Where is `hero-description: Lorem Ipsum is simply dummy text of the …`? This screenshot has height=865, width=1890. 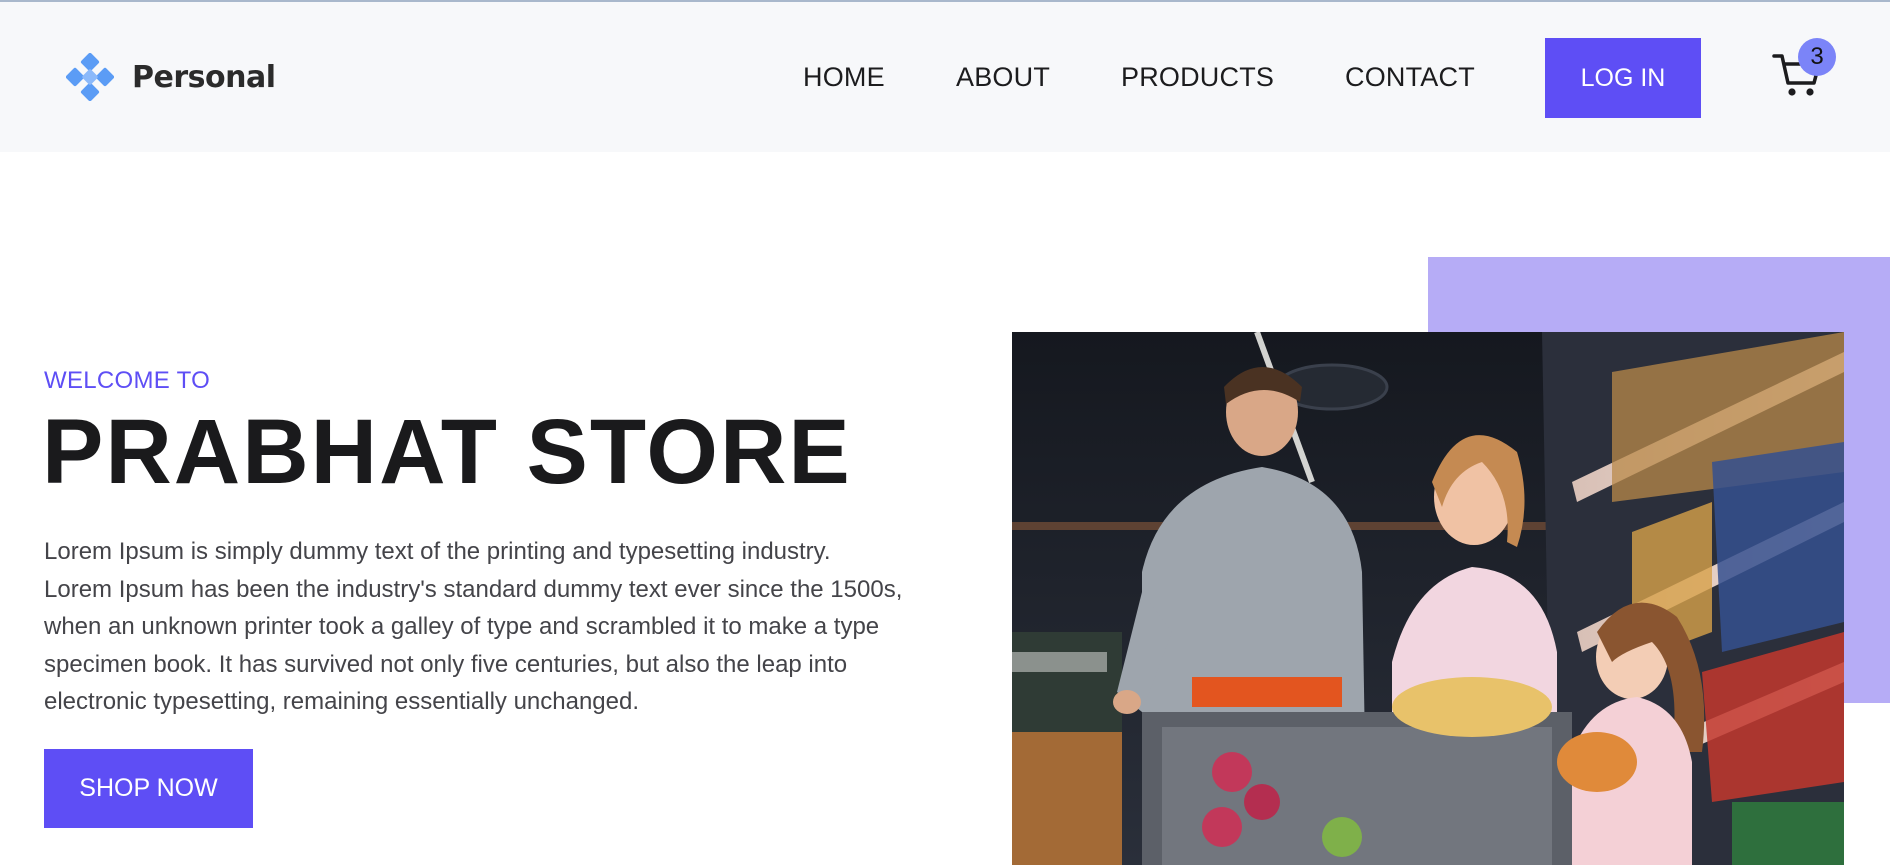
hero-description: Lorem Ipsum is simply dummy text of the … is located at coordinates (473, 626).